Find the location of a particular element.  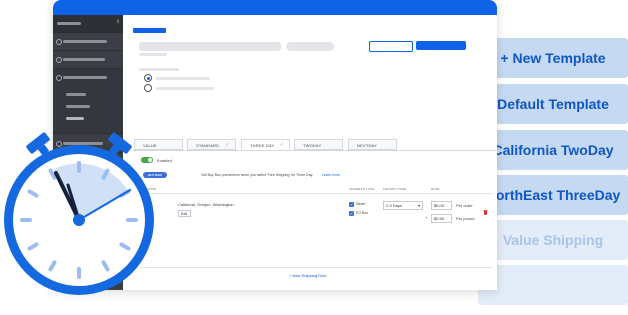

page-title is located at coordinates (149, 30).